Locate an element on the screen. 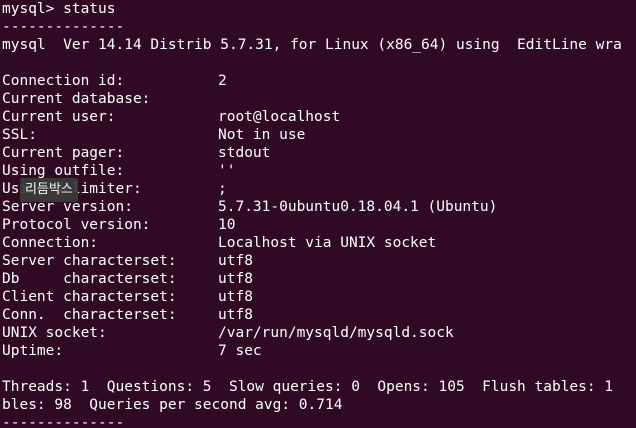 Image resolution: width=636 pixels, height=428 pixels. stats-line-wrapped: bles: 98 Queries per second avg: 0.714 is located at coordinates (172, 405).